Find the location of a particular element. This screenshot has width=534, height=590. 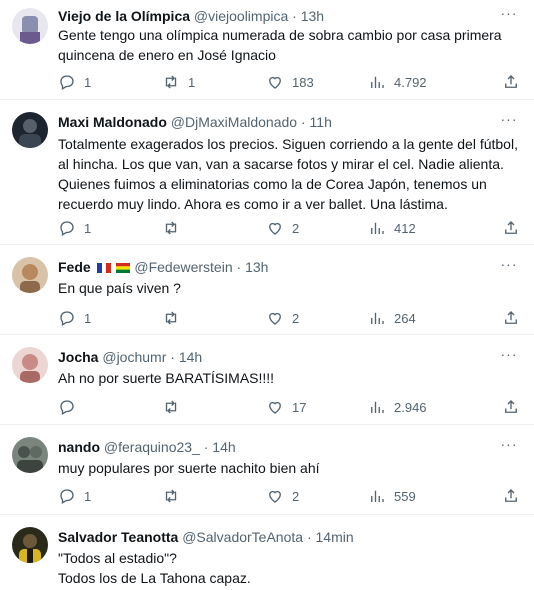

action-bar: 1 2 412 is located at coordinates (289, 228).